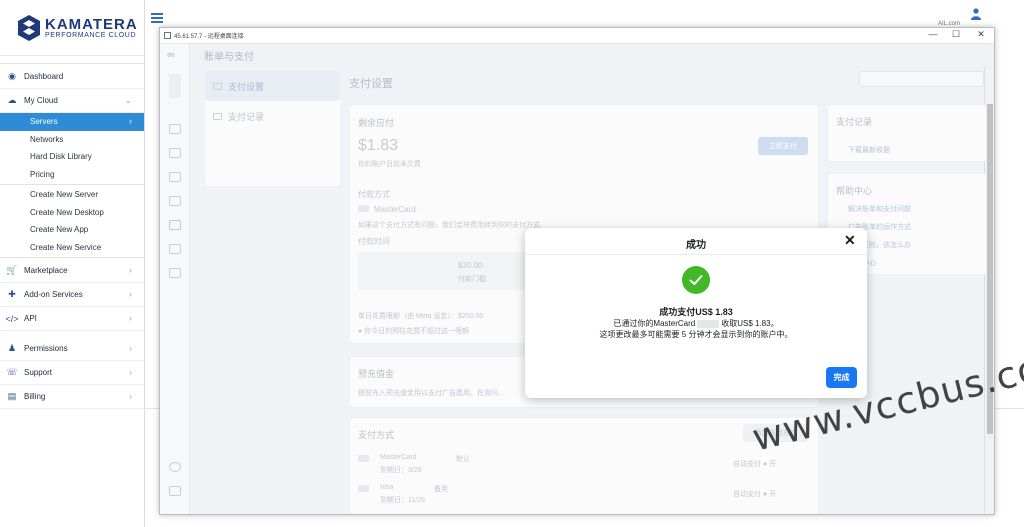  I want to click on kamatera-logo: KAMATERA PERFORMANCE CLOUD, so click(72, 28).